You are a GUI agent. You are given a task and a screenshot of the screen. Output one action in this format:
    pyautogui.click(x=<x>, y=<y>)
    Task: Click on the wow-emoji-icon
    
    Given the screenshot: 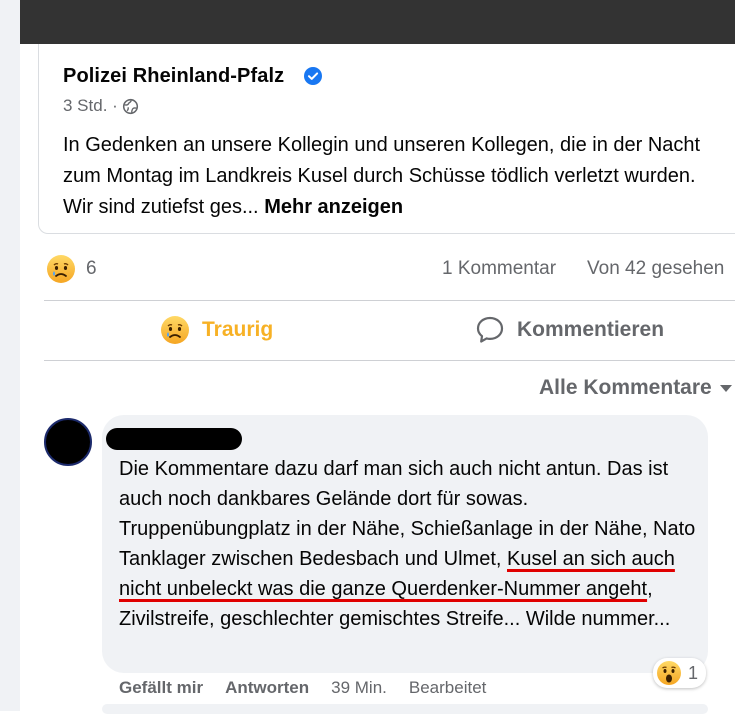 What is the action you would take?
    pyautogui.click(x=669, y=673)
    